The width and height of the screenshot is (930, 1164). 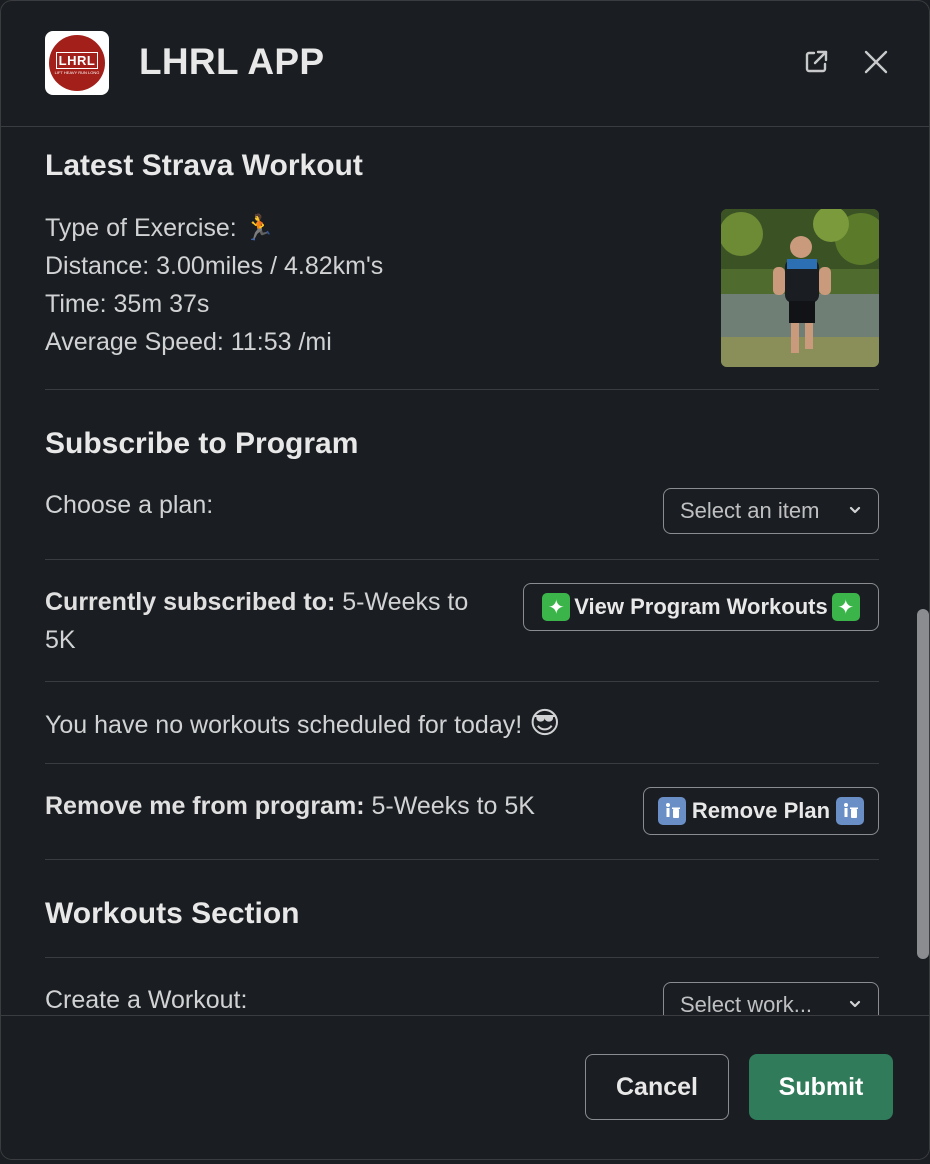 What do you see at coordinates (202, 443) in the screenshot?
I see `subscribe-heading: Subscribe to Program` at bounding box center [202, 443].